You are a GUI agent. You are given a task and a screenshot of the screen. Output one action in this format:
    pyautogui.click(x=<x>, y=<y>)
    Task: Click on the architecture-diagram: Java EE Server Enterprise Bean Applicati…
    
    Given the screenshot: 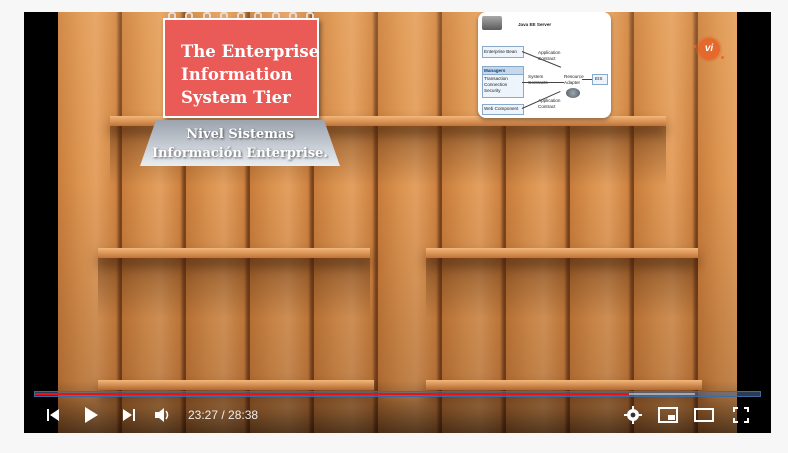 What is the action you would take?
    pyautogui.click(x=544, y=65)
    